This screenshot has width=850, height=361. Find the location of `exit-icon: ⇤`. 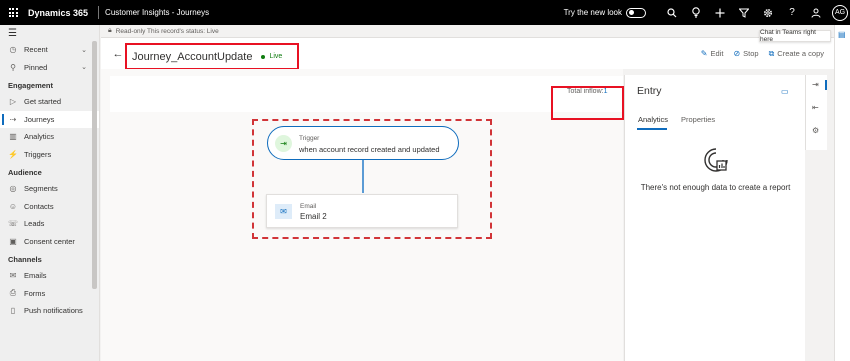

exit-icon: ⇤ is located at coordinates (815, 107).